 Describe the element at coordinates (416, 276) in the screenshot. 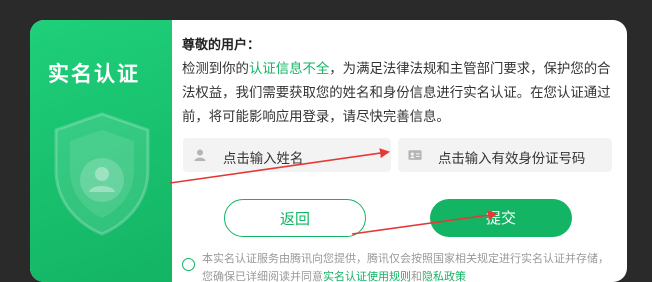

I see `agreement-and: 和` at that location.